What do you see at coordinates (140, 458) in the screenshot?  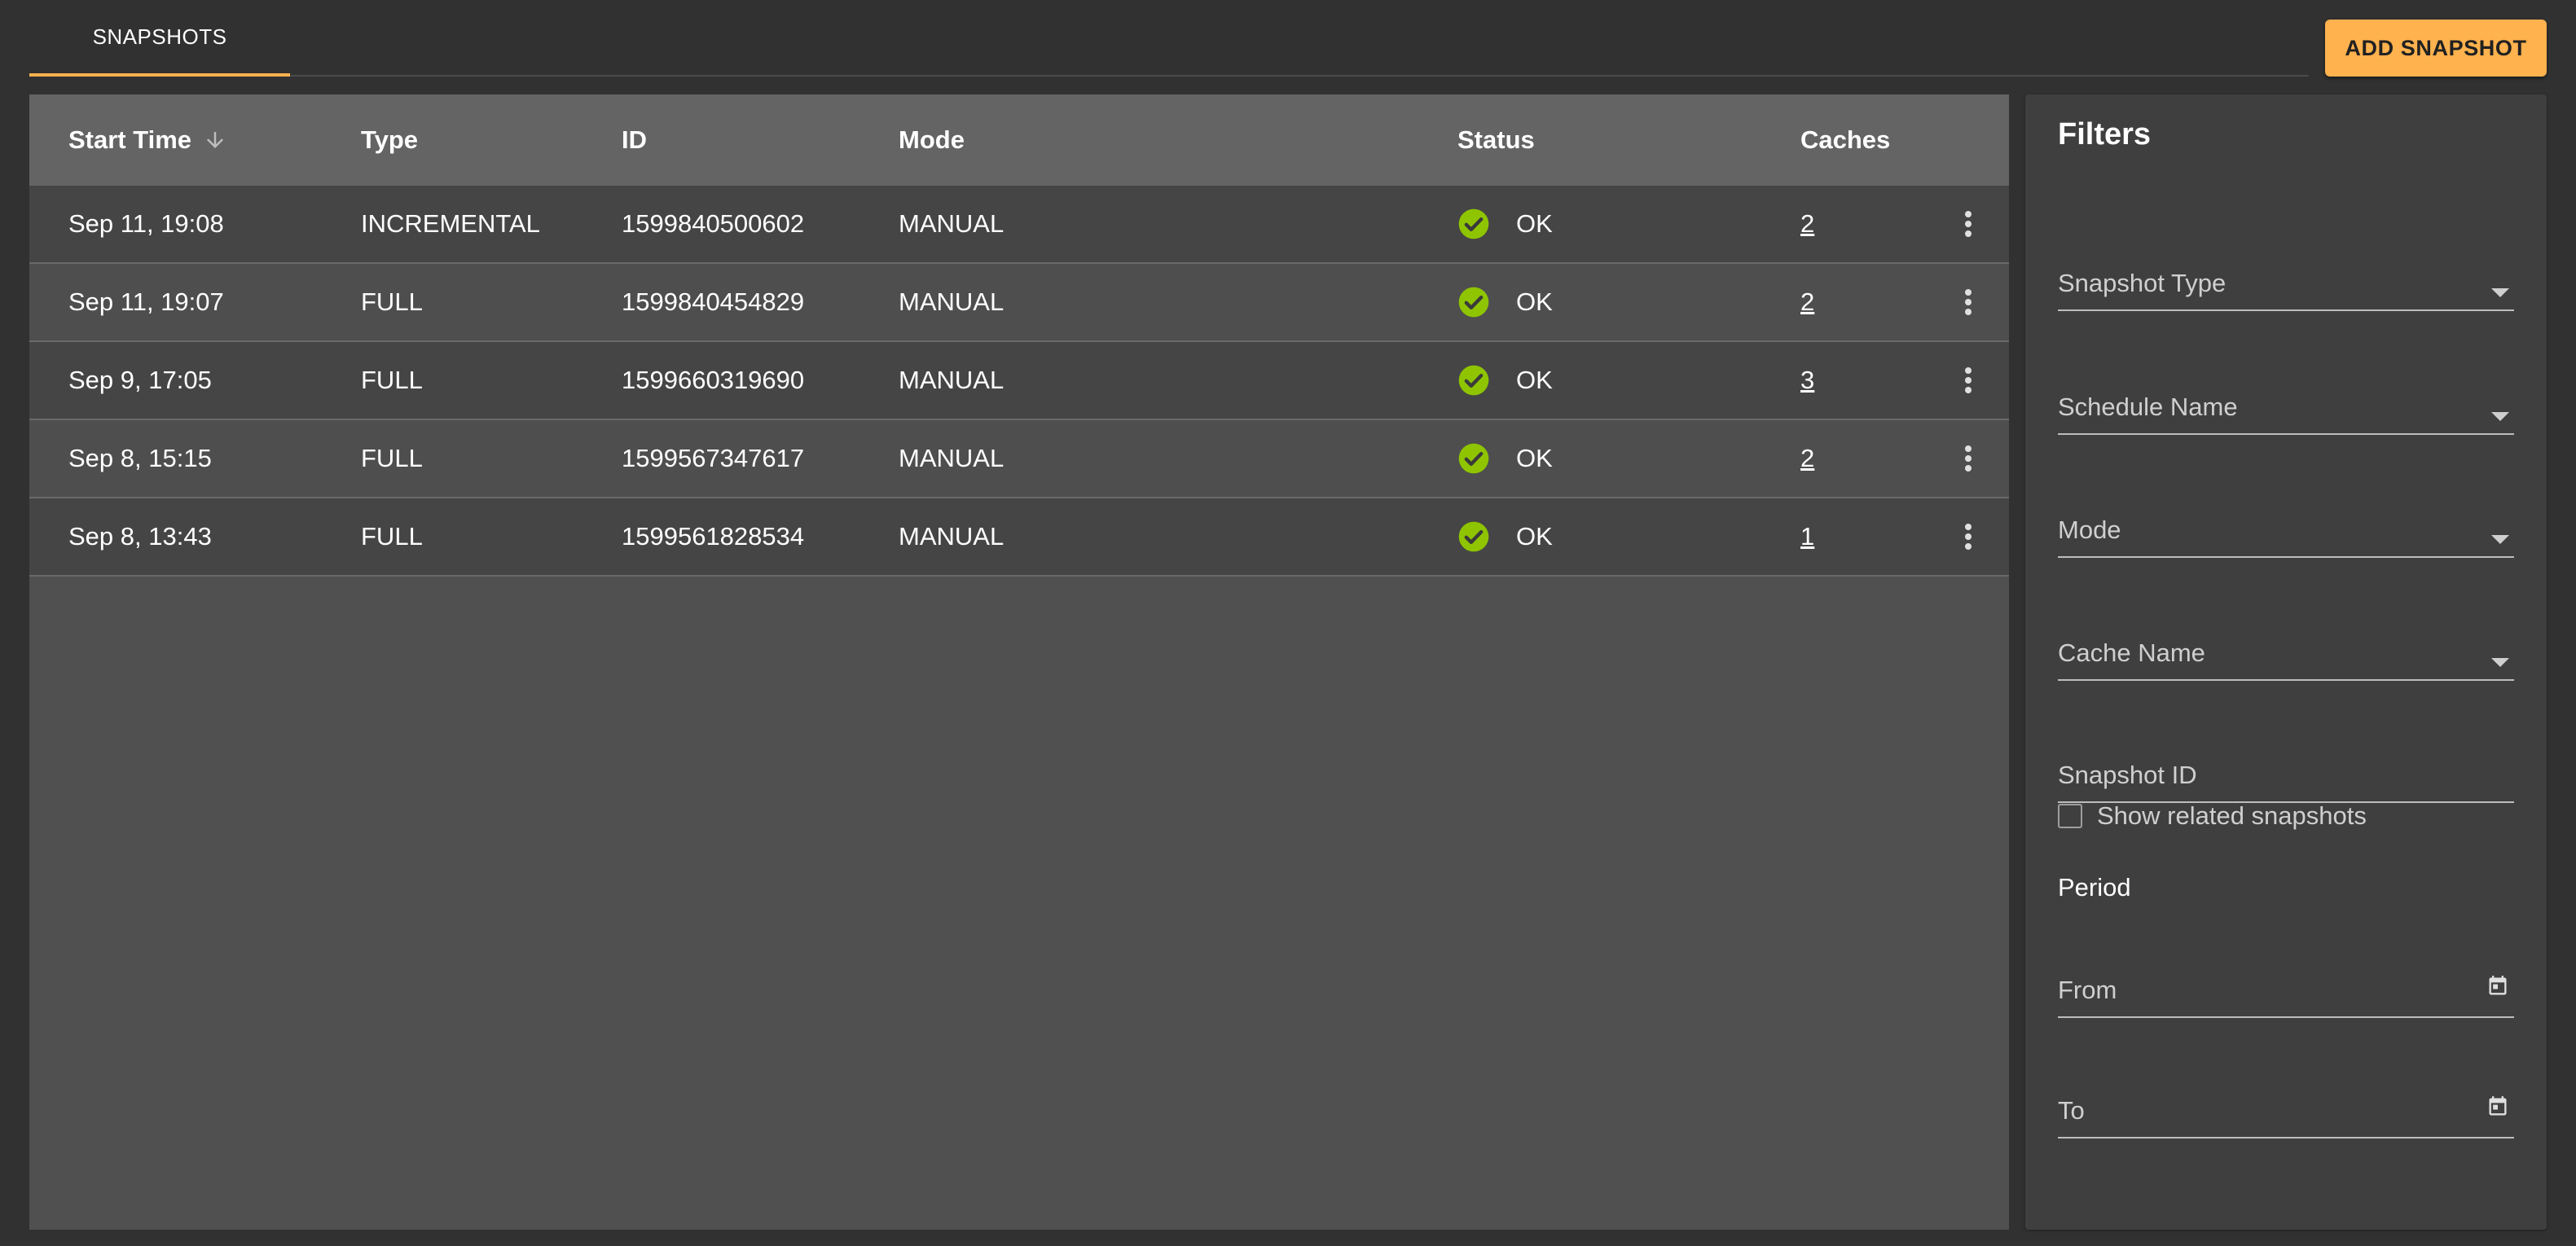 I see `start-time-cell: Sep 8, 15:15` at bounding box center [140, 458].